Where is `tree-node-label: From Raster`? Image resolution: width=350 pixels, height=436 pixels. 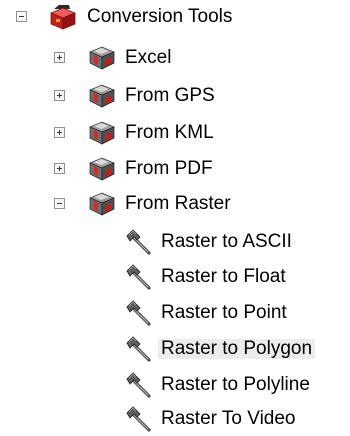
tree-node-label: From Raster is located at coordinates (178, 203).